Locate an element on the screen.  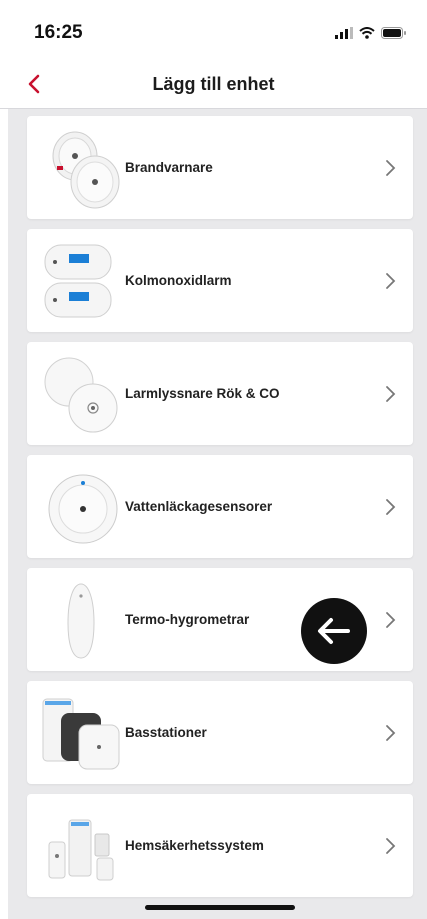
water-leak-sensor-icon is located at coordinates (83, 509).